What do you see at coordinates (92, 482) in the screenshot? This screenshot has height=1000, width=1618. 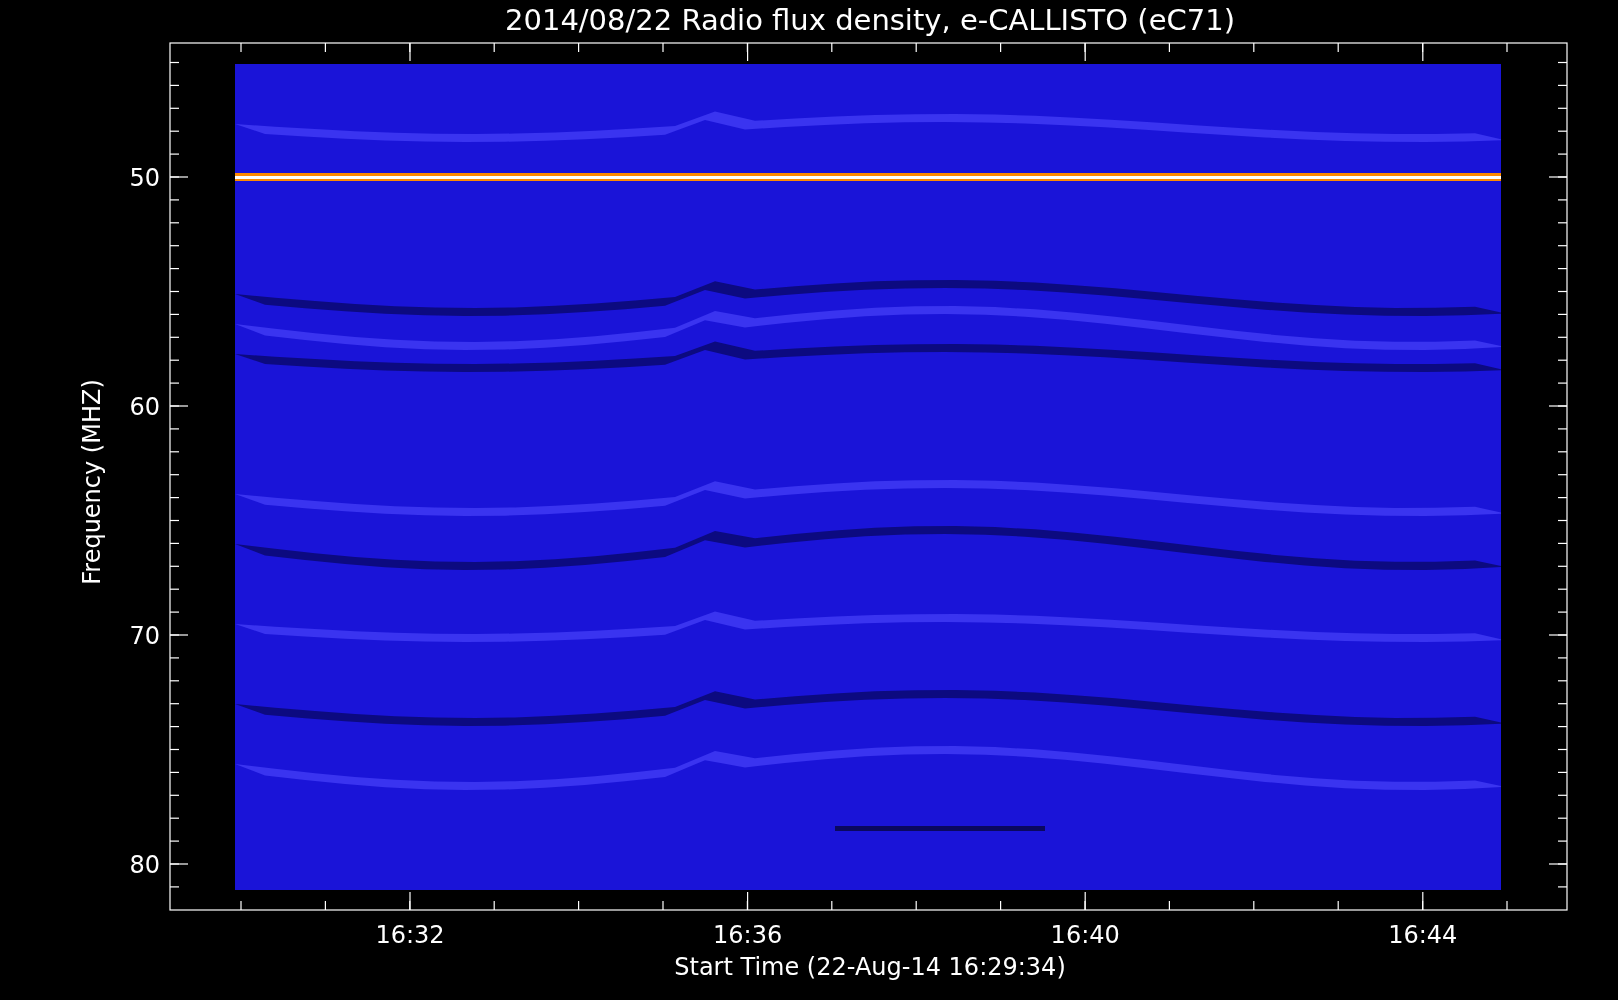 I see `axis-label: Frequency (MHZ)` at bounding box center [92, 482].